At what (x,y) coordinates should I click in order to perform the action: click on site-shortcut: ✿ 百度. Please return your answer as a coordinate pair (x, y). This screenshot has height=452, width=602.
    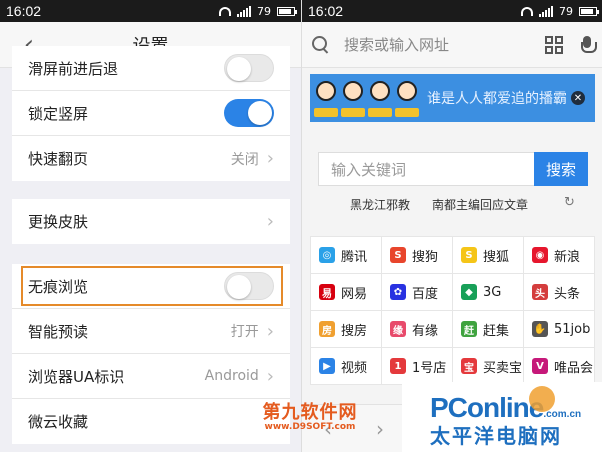
    Looking at the image, I should click on (417, 292).